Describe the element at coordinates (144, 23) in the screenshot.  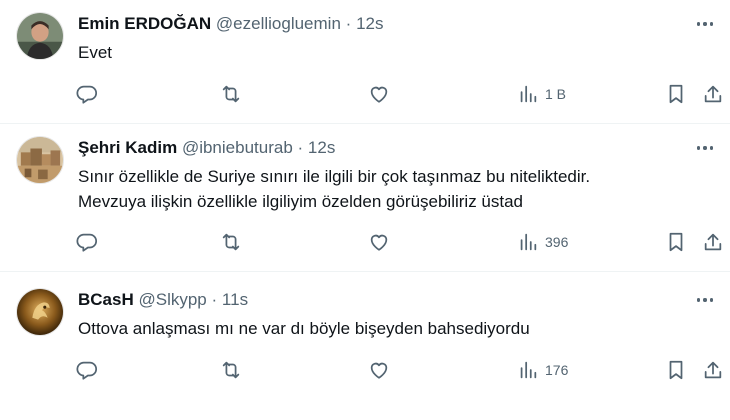
I see `author-name: Emin ERDOĞAN` at that location.